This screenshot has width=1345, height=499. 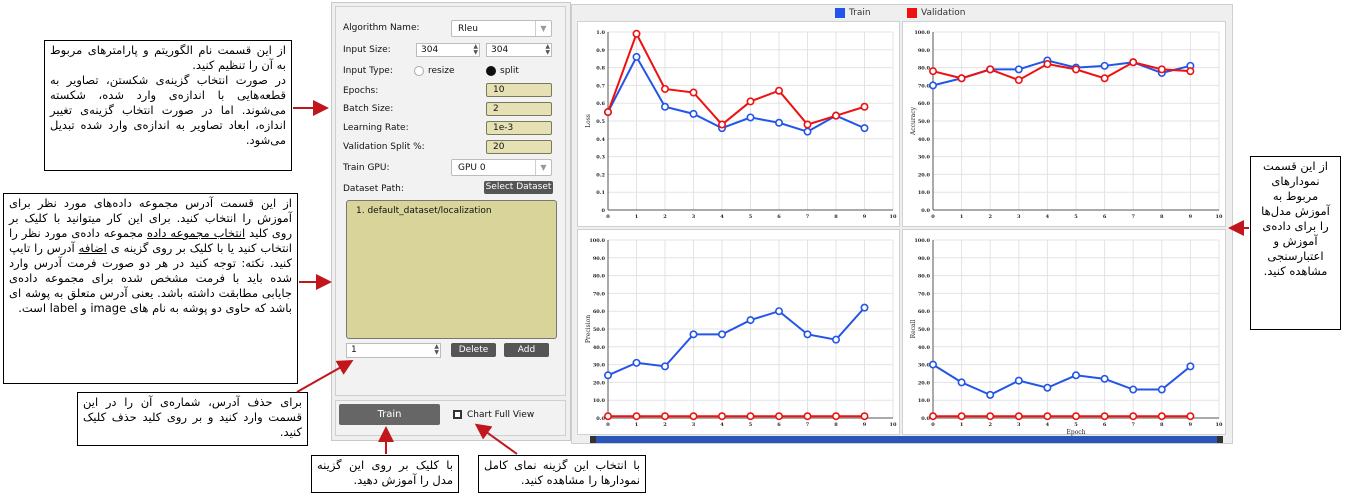 What do you see at coordinates (893, 217) in the screenshot?
I see `x-tick-label: 10` at bounding box center [893, 217].